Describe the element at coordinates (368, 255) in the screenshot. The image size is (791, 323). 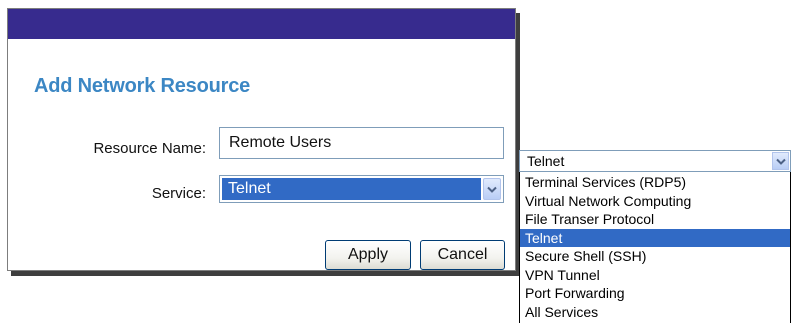
I see `apply-button: Apply` at that location.